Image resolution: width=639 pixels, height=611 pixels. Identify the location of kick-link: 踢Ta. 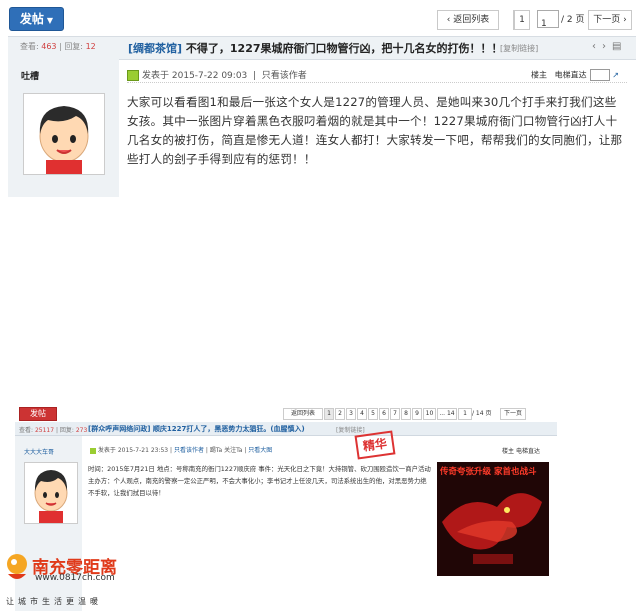
(216, 450).